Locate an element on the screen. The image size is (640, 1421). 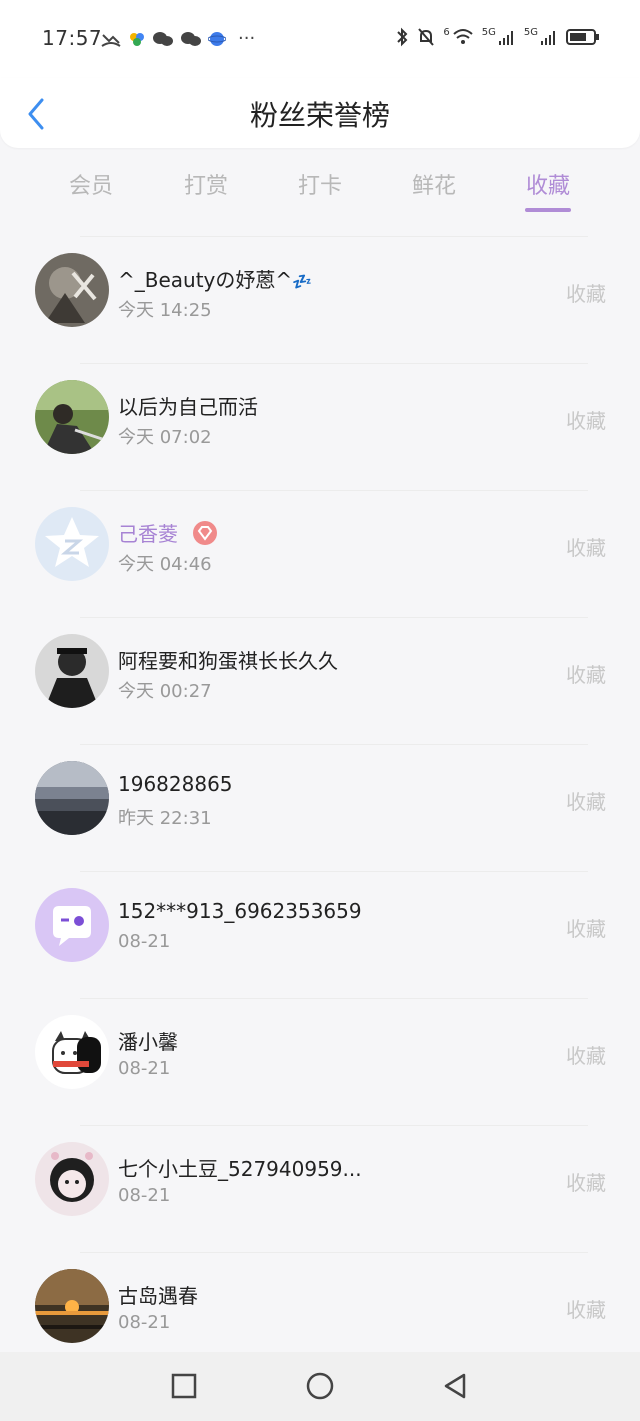
app-colorful-icon is located at coordinates (137, 39).